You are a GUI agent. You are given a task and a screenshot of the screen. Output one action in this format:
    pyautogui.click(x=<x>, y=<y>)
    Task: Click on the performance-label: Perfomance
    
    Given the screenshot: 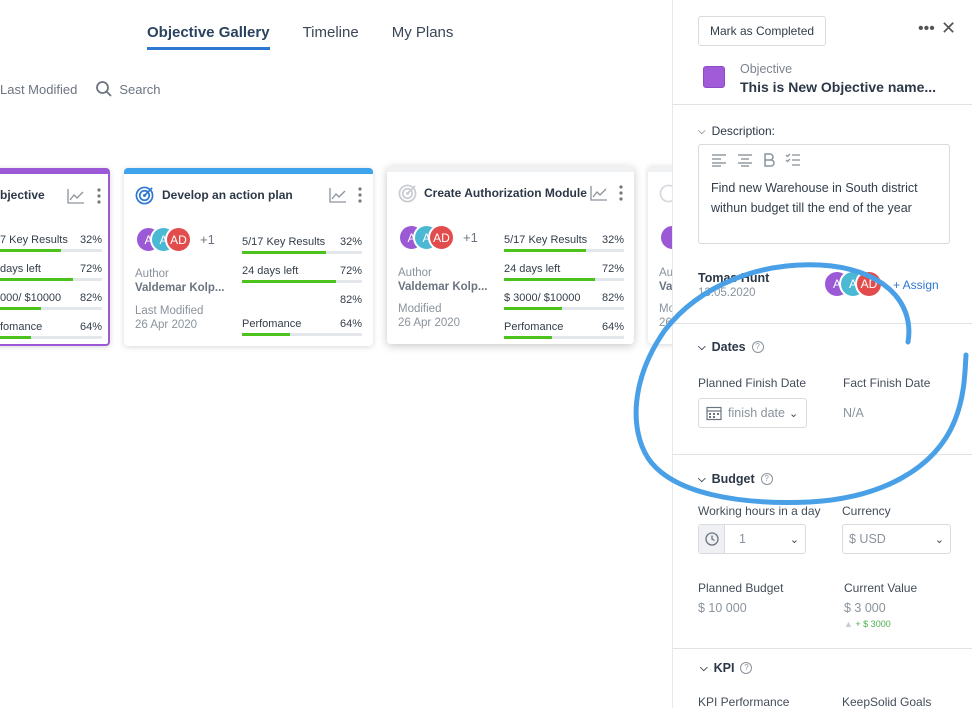 What is the action you would take?
    pyautogui.click(x=534, y=327)
    